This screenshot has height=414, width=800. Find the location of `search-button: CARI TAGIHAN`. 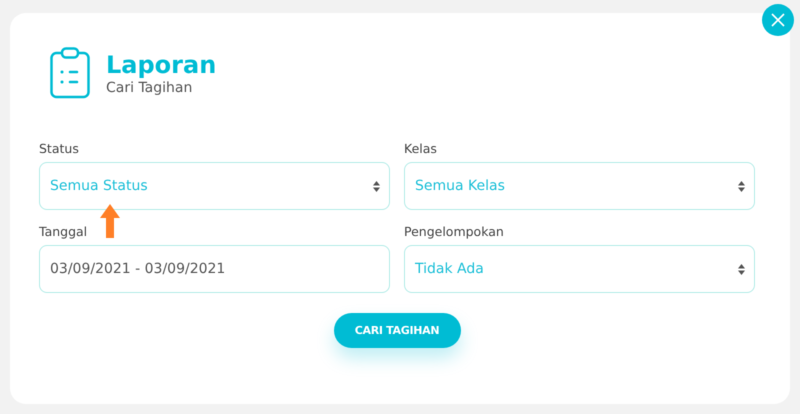

search-button: CARI TAGIHAN is located at coordinates (397, 330).